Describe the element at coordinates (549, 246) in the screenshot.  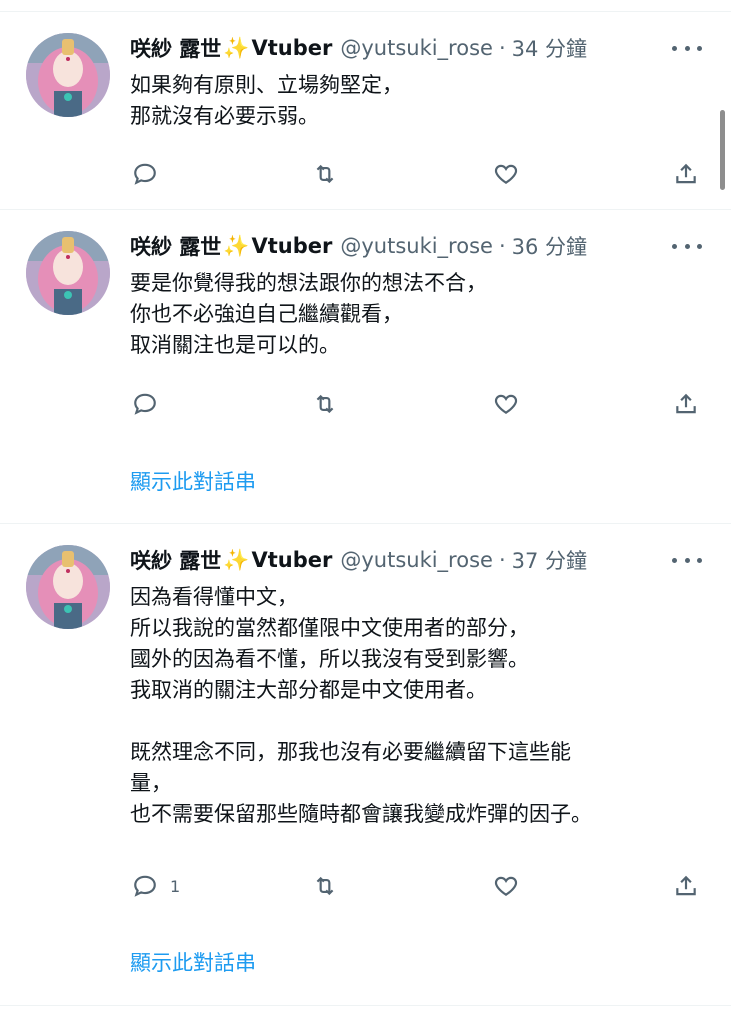
I see `tweet-timestamp: 36 分鐘` at that location.